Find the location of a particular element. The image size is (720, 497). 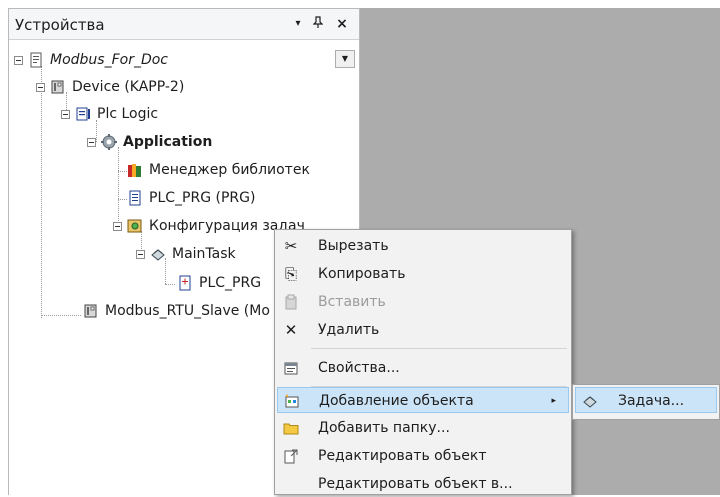

menu-item-delete: ✕ Удалить is located at coordinates (423, 330).